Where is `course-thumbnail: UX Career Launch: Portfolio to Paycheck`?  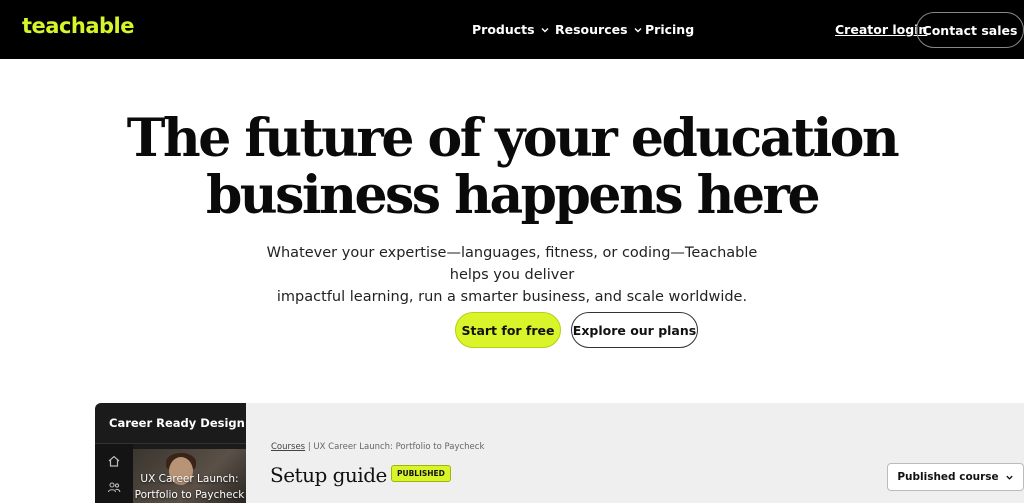
course-thumbnail: UX Career Launch: Portfolio to Paycheck is located at coordinates (189, 476).